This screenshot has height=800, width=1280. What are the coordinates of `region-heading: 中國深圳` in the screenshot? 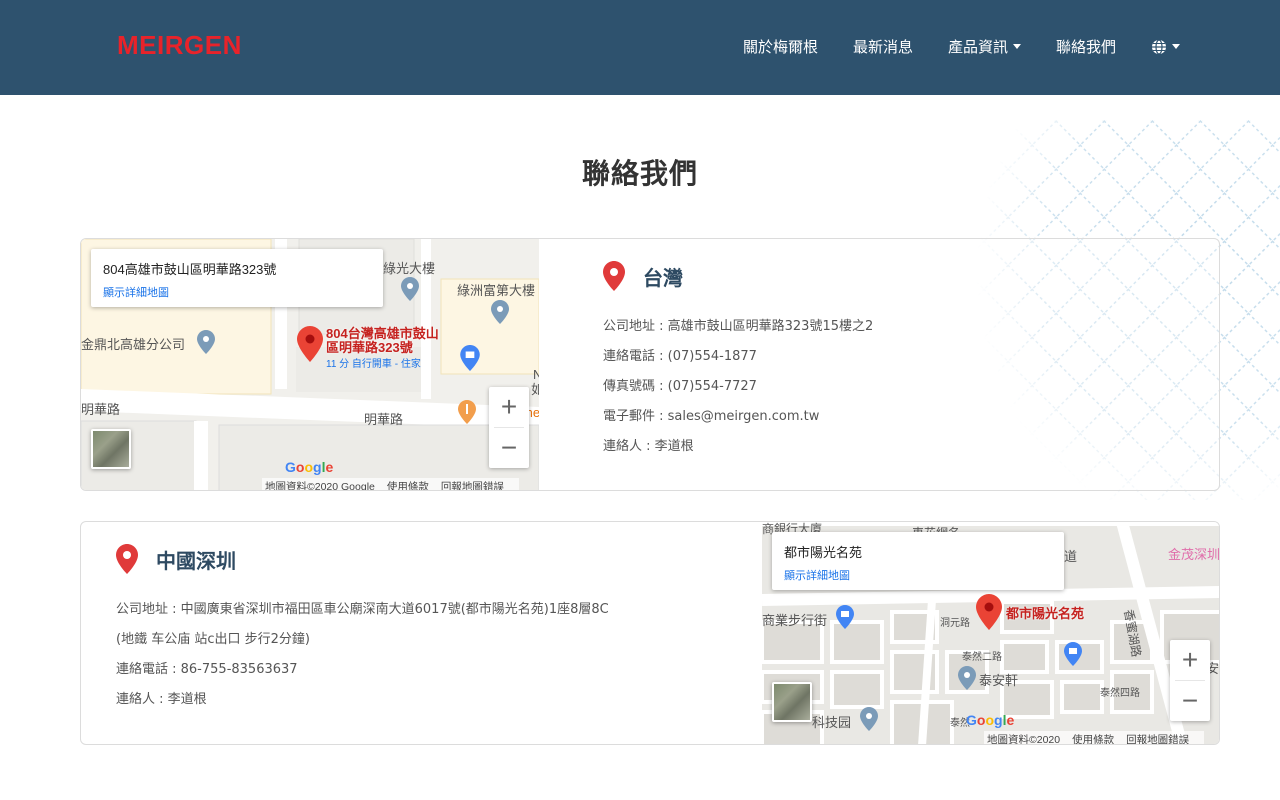 It's located at (362, 559).